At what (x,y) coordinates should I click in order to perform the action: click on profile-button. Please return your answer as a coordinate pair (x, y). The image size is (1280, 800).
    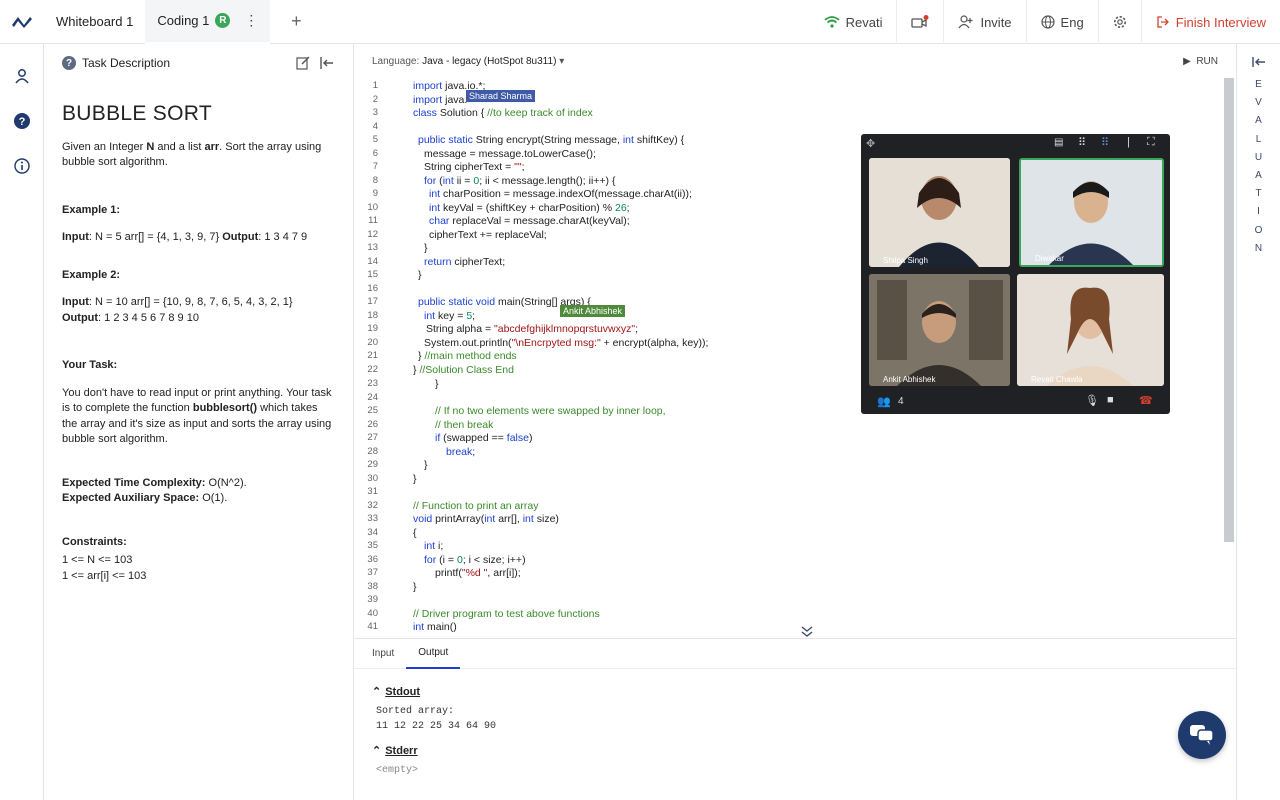
    Looking at the image, I should click on (22, 76).